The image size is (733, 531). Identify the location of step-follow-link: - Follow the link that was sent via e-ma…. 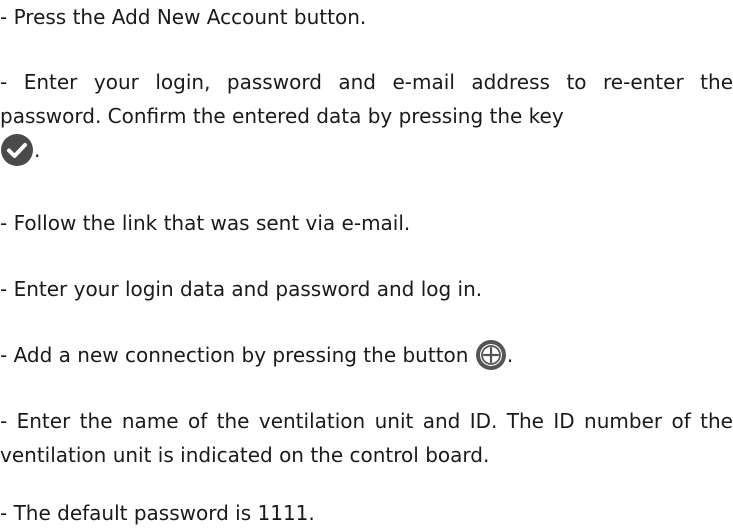
(205, 223).